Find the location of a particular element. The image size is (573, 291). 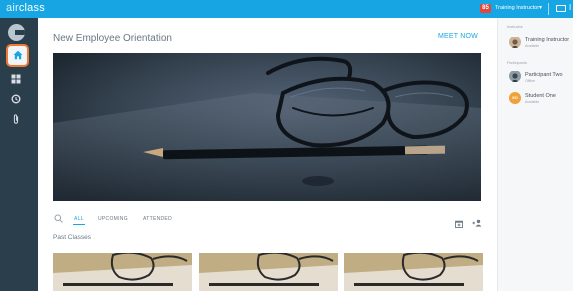

chevron-down-icon: ▾ is located at coordinates (540, 7).